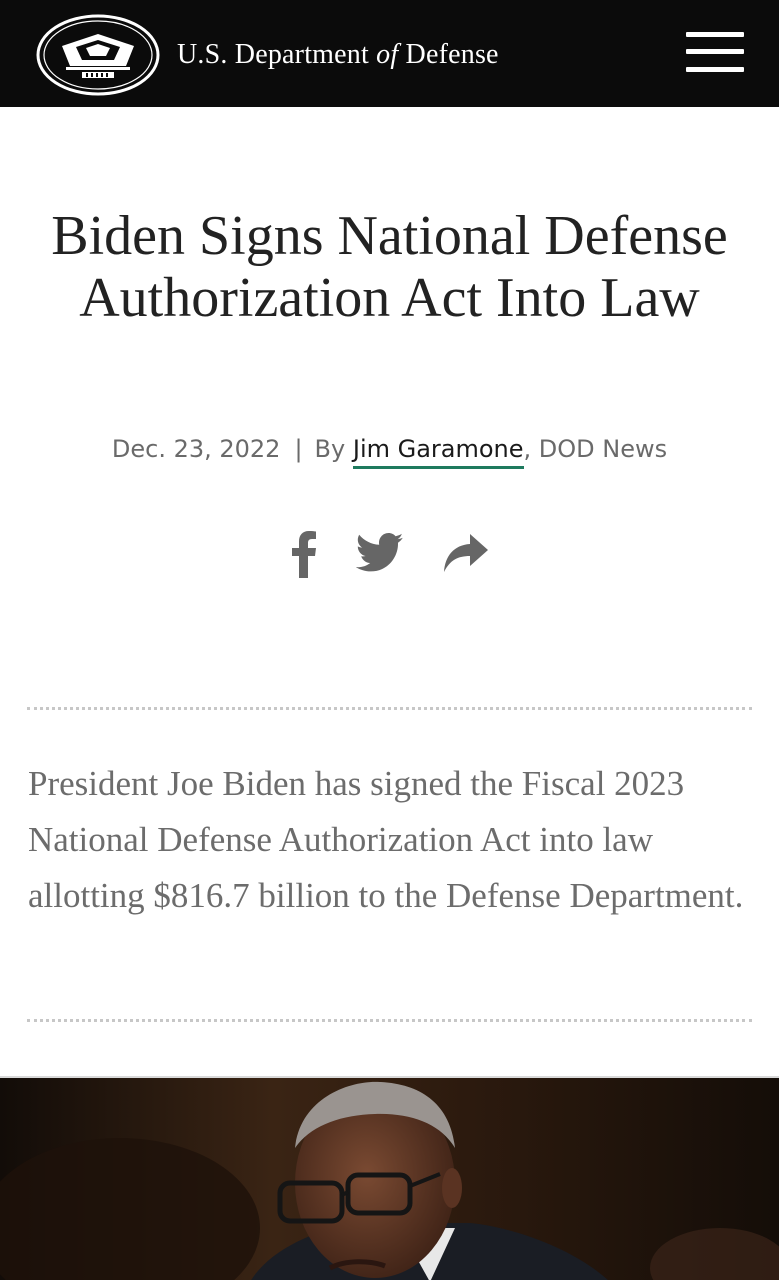 Image resolution: width=779 pixels, height=1280 pixels. What do you see at coordinates (196, 449) in the screenshot?
I see `publish-date: Dec. 23, 2022` at bounding box center [196, 449].